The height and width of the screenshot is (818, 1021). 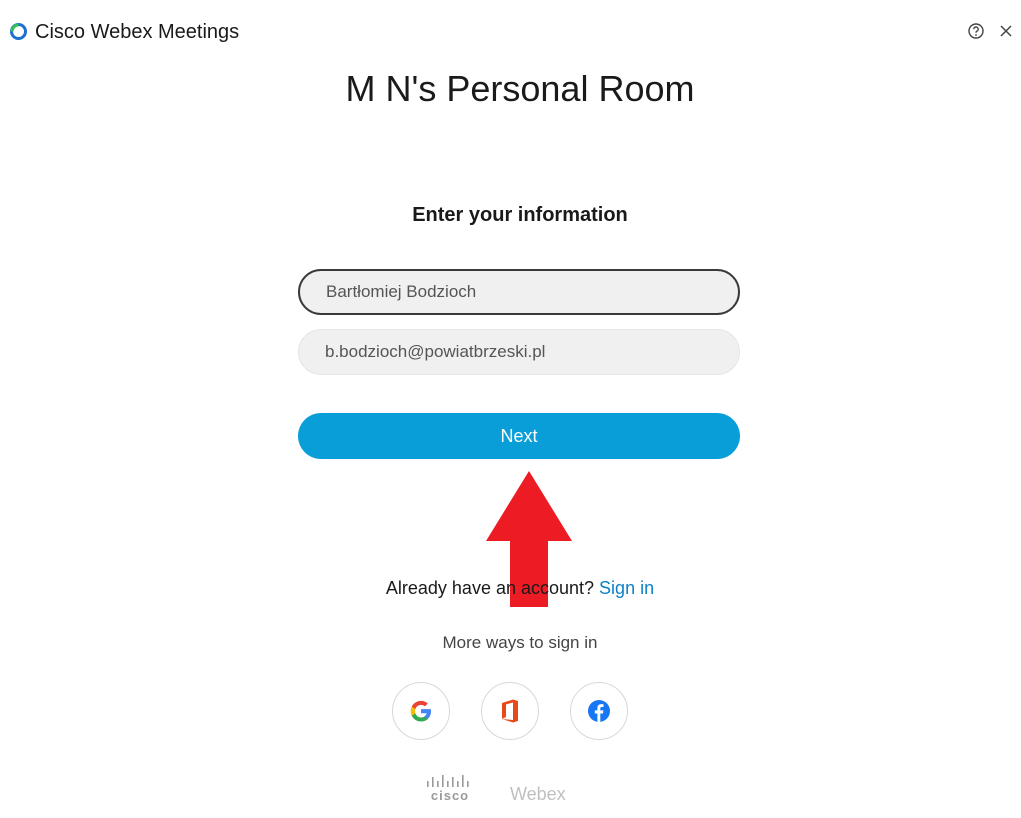 I want to click on account-line: Already have an account? Sign in, so click(x=510, y=588).